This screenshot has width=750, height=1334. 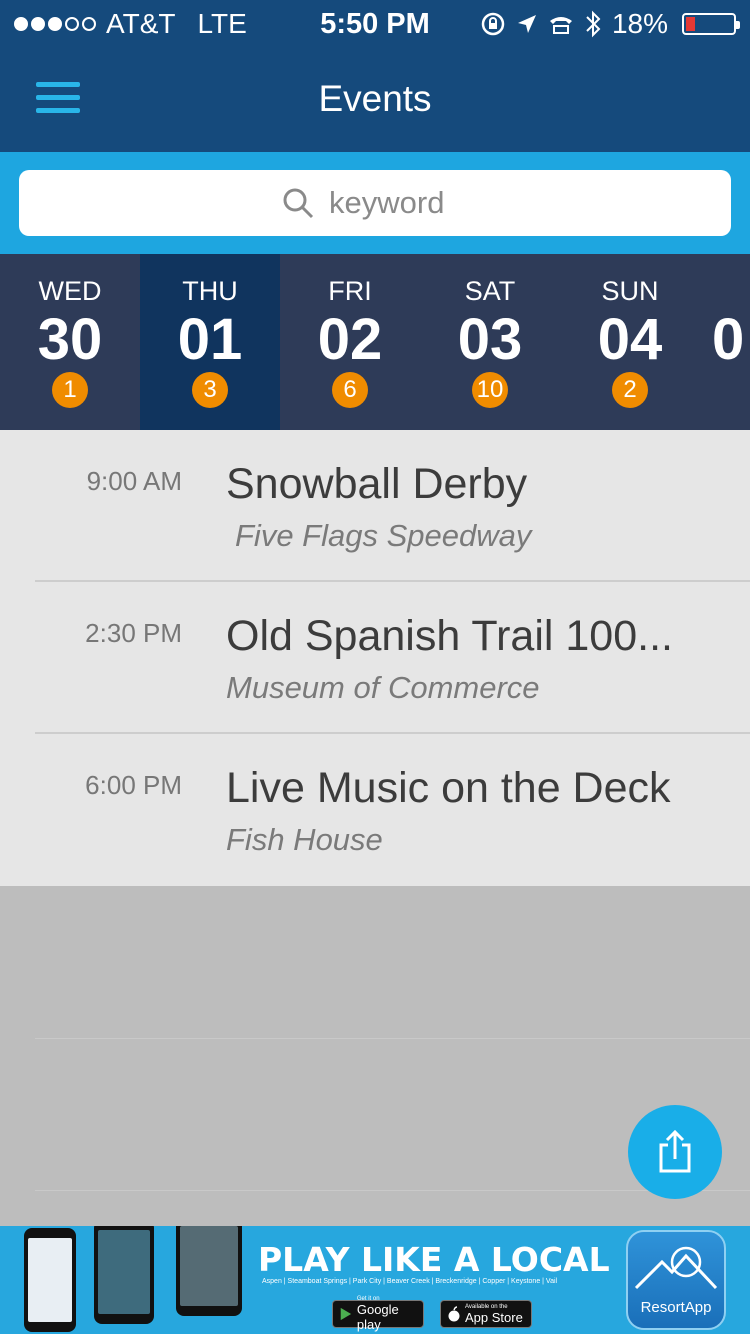 I want to click on mountain-logo-icon, so click(x=676, y=1268).